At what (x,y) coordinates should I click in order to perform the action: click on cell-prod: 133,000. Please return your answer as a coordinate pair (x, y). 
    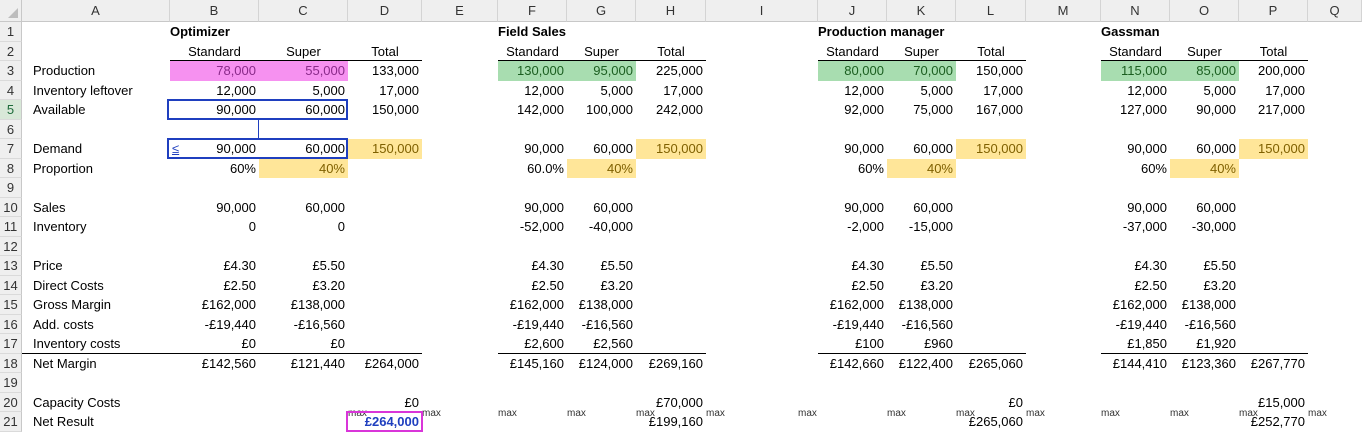
    Looking at the image, I should click on (385, 71).